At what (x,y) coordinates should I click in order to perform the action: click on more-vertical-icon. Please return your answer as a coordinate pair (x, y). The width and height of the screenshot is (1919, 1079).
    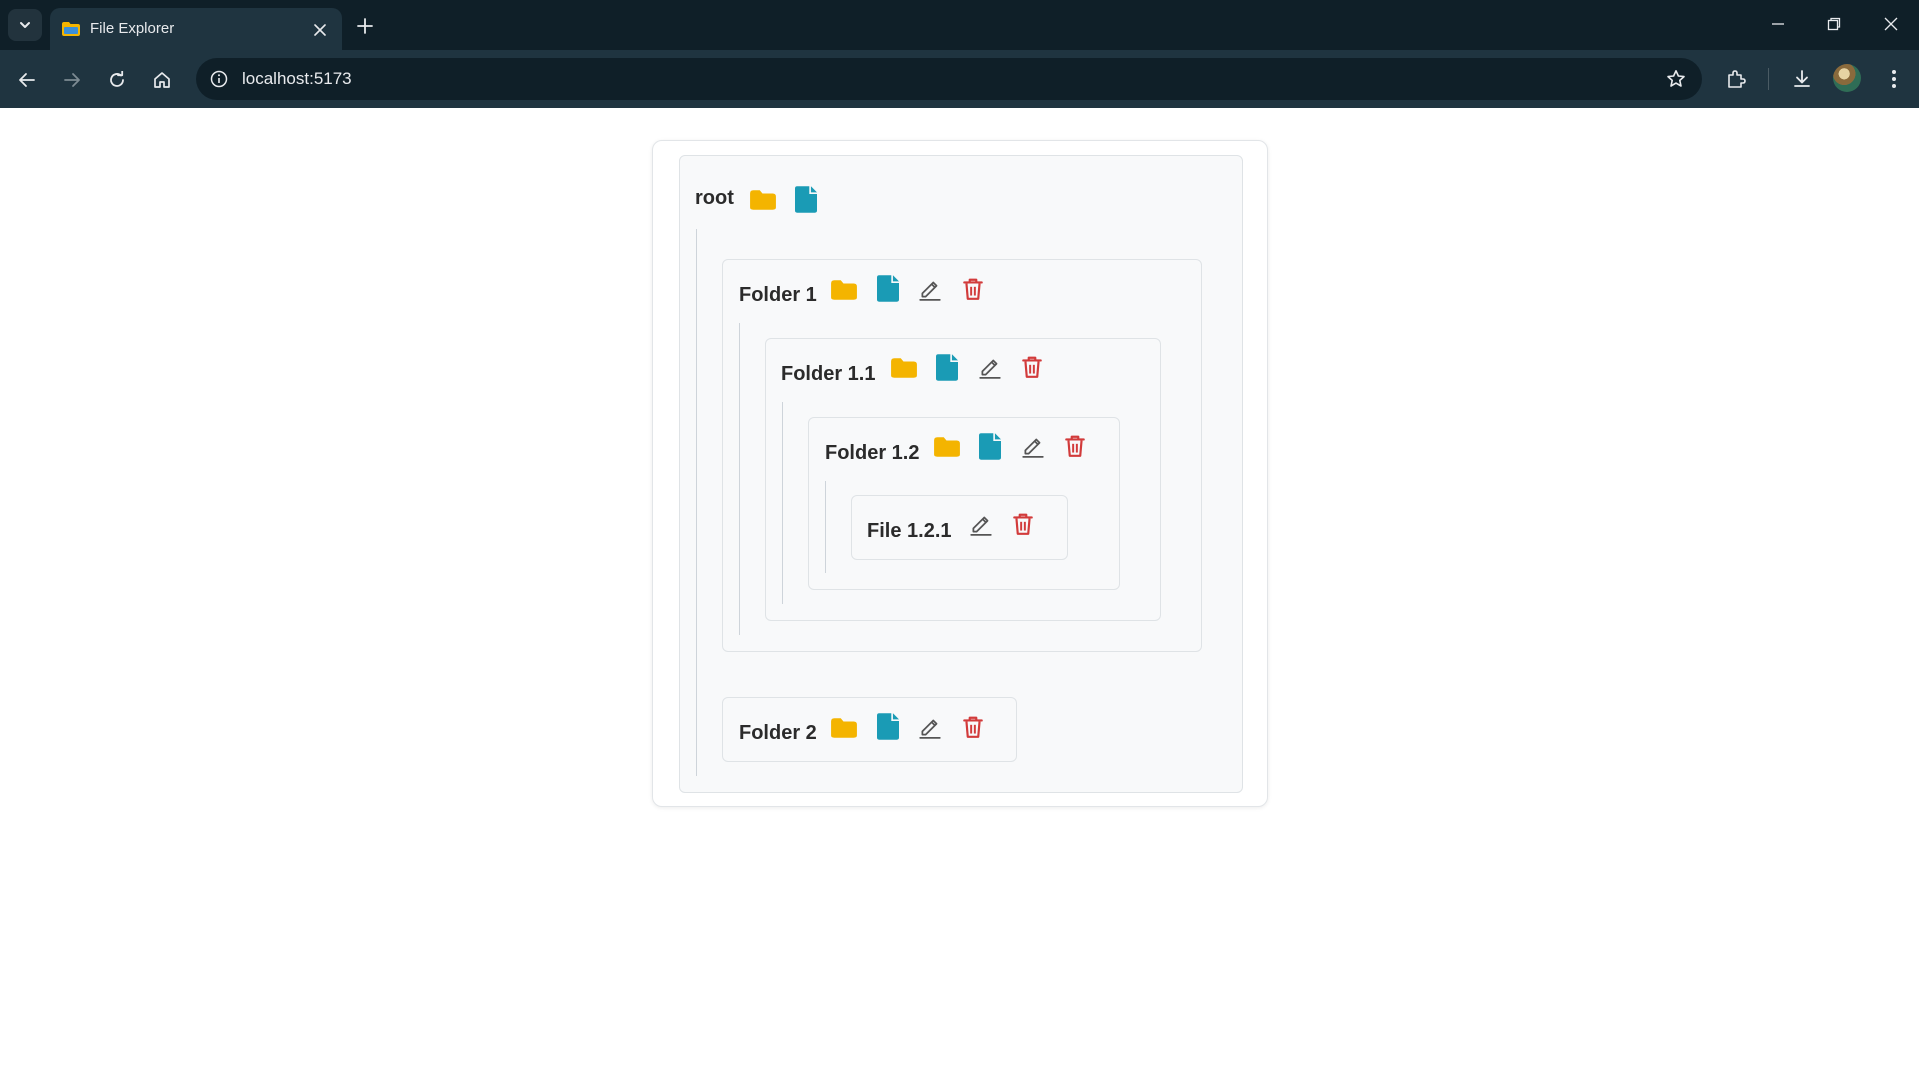
    Looking at the image, I should click on (1894, 79).